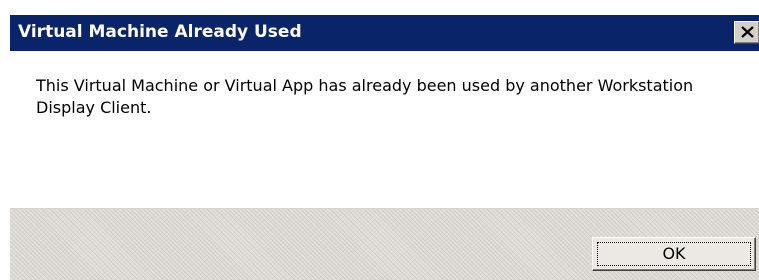 This screenshot has height=280, width=759. I want to click on ok-button: OK, so click(674, 254).